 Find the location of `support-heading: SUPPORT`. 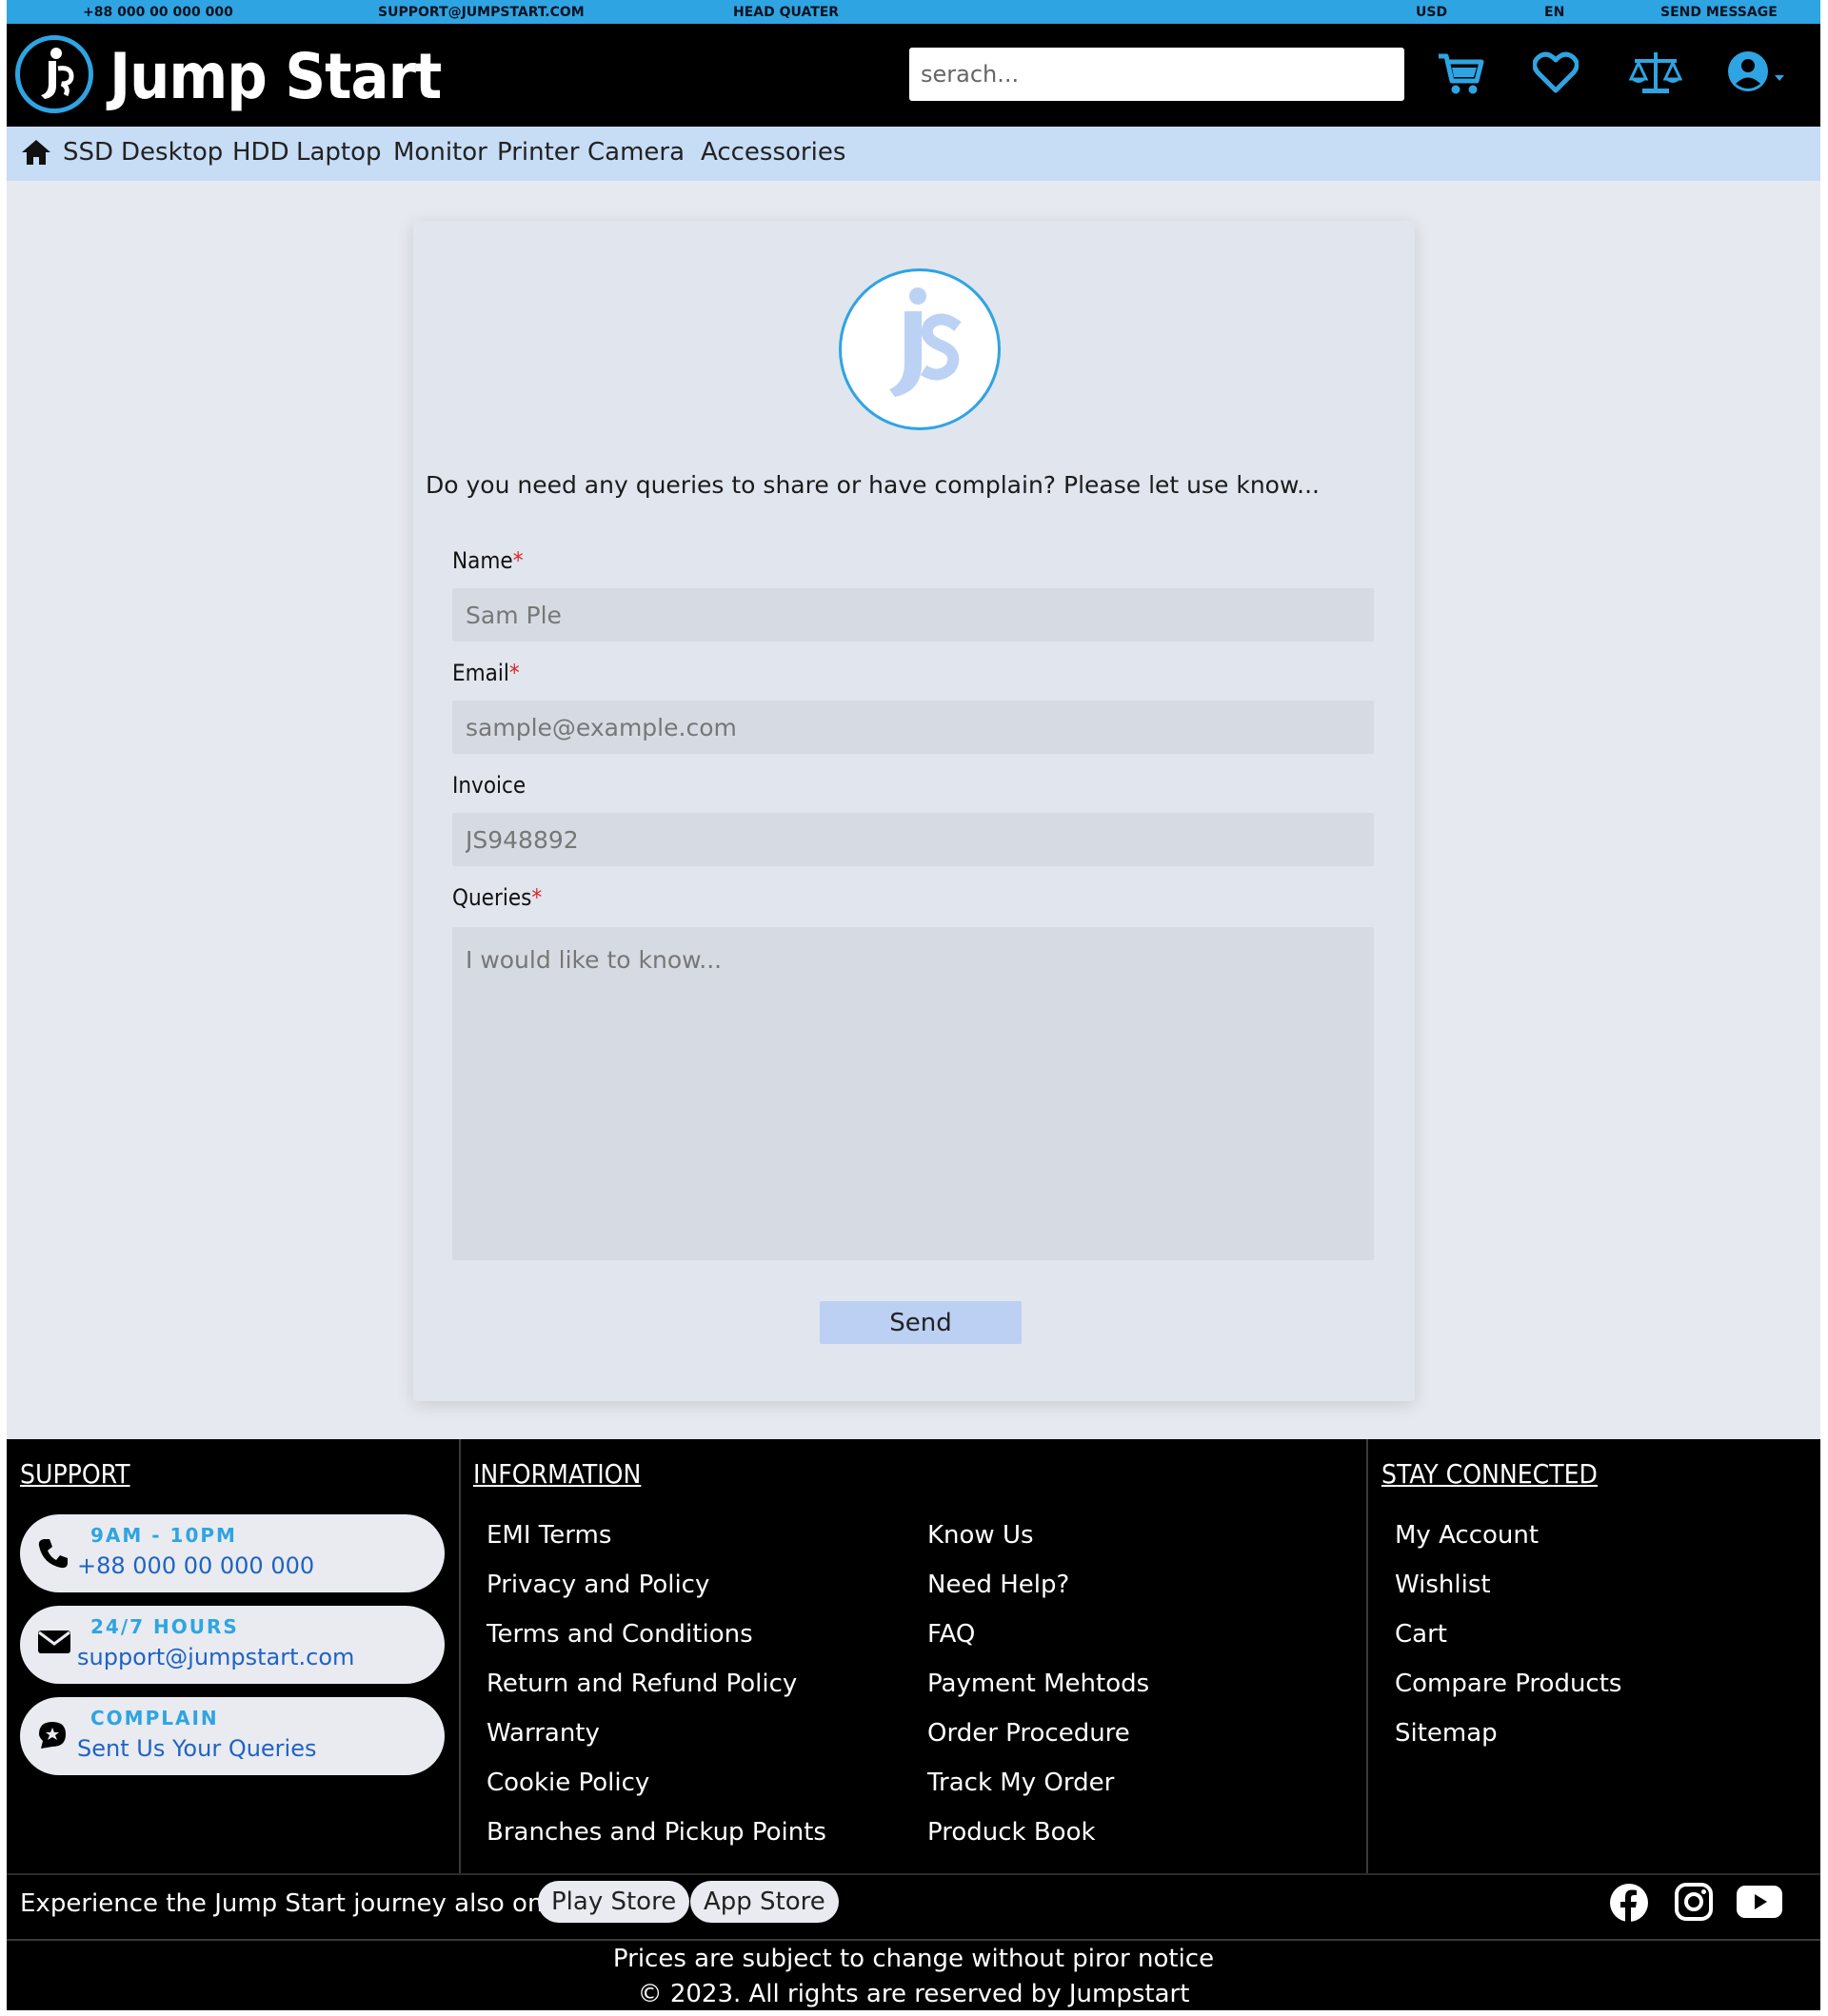

support-heading: SUPPORT is located at coordinates (75, 1474).